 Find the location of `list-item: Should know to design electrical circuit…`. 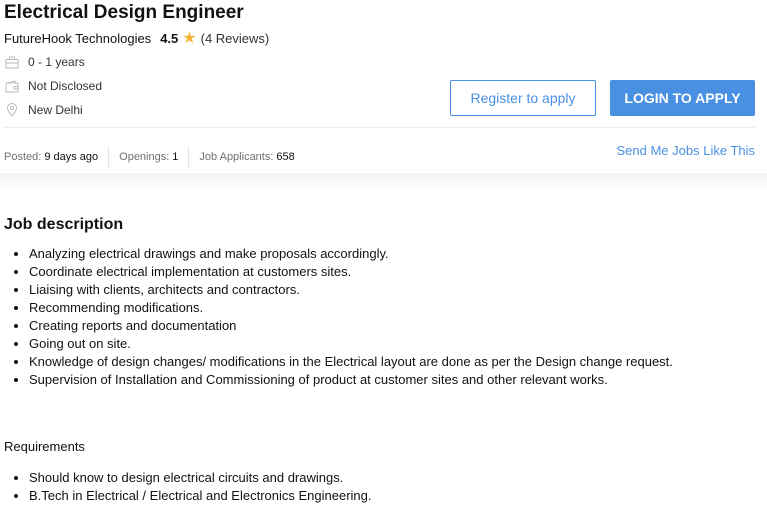

list-item: Should know to design electrical circuit… is located at coordinates (200, 478).